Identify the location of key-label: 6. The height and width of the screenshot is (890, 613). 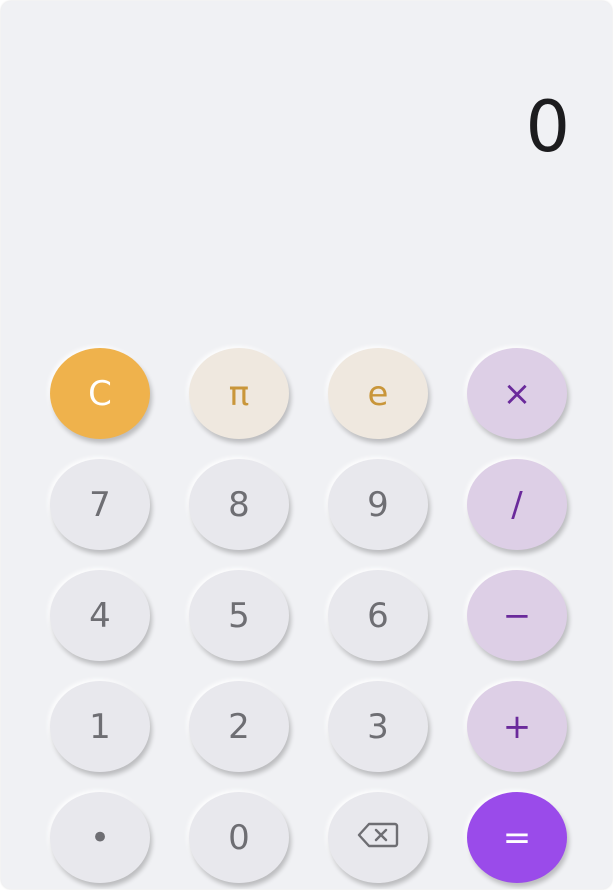
(378, 615).